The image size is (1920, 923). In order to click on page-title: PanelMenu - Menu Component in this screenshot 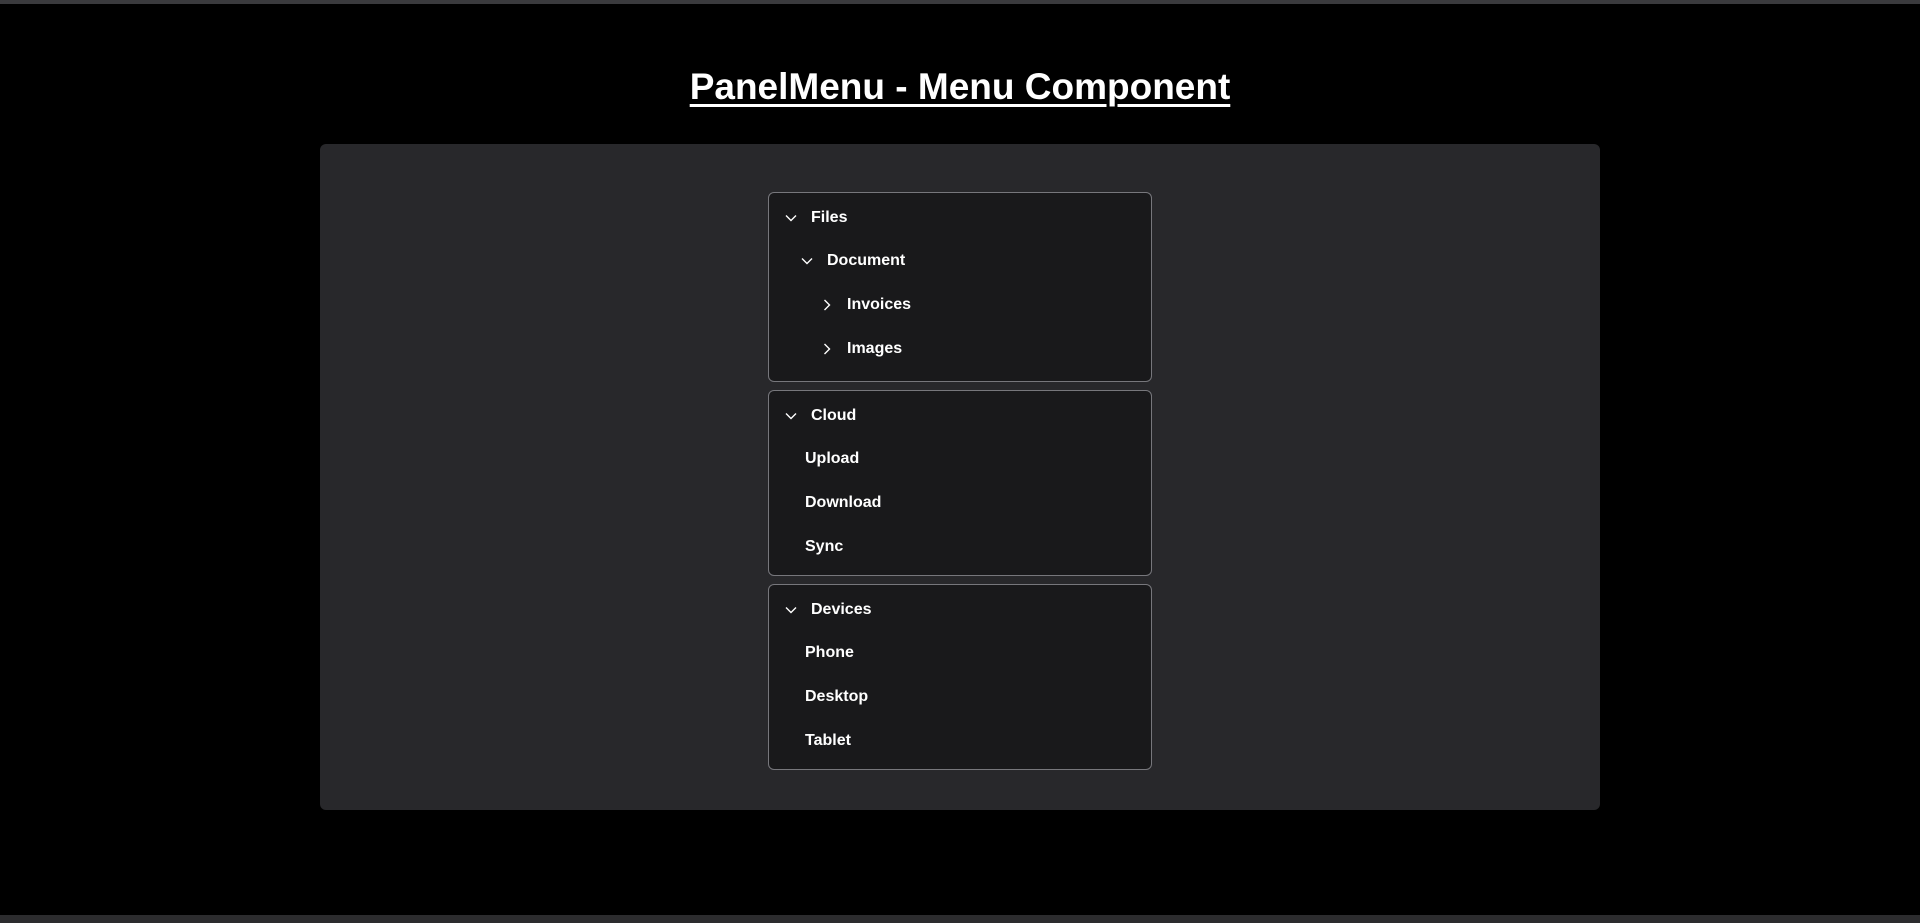, I will do `click(960, 86)`.